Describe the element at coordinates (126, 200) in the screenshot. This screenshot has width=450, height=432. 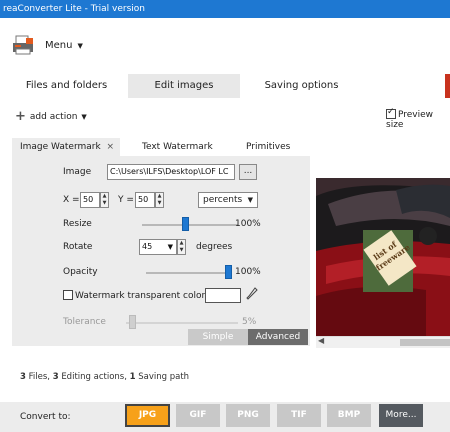
I see `y-label: Y =` at that location.